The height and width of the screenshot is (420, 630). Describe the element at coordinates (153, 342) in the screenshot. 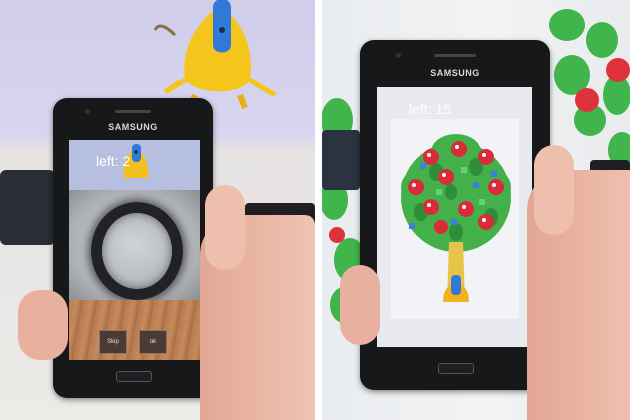

I see `ok-button: ok` at that location.